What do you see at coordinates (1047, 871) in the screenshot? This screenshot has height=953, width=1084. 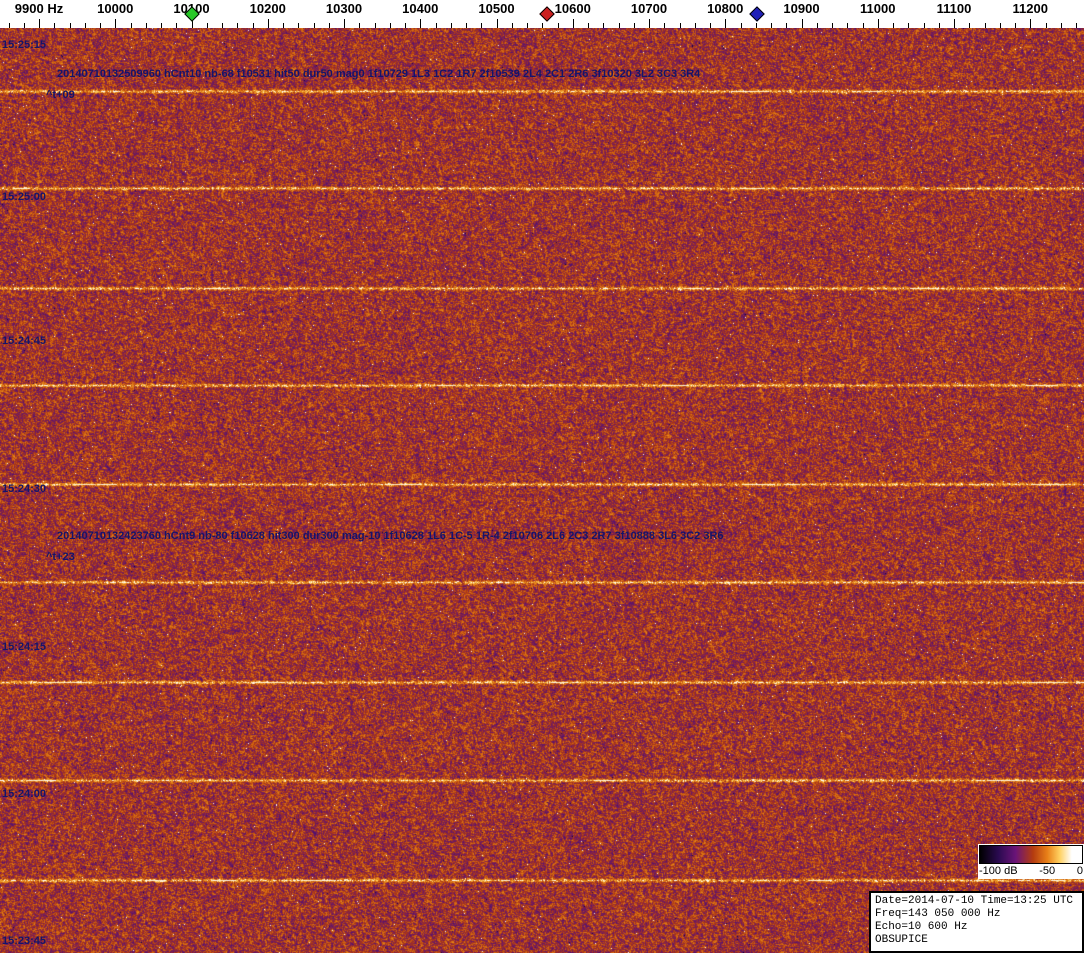 I see `scale-label-mid: -50` at bounding box center [1047, 871].